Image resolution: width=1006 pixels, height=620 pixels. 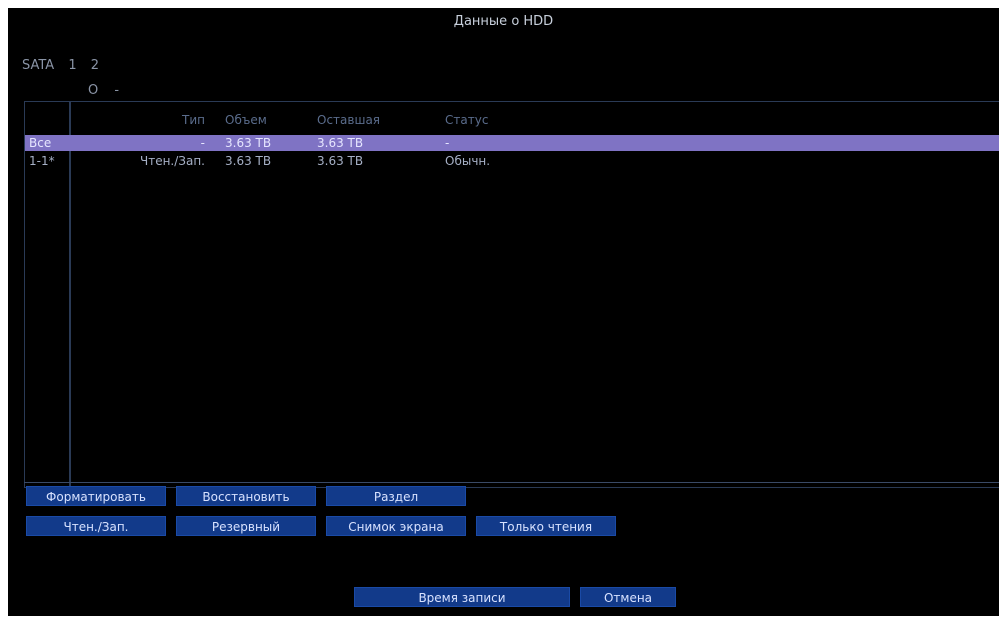 I want to click on restore-button: Восстановить, so click(x=246, y=496).